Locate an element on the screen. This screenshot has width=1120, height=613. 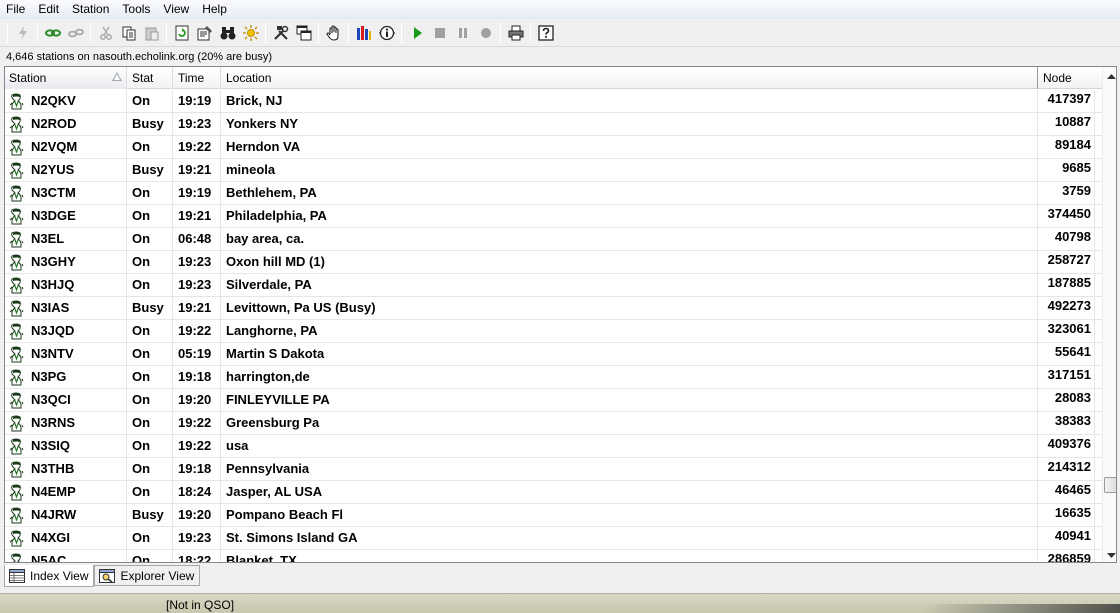
tab-explorer-view: Explorer View is located at coordinates (147, 575).